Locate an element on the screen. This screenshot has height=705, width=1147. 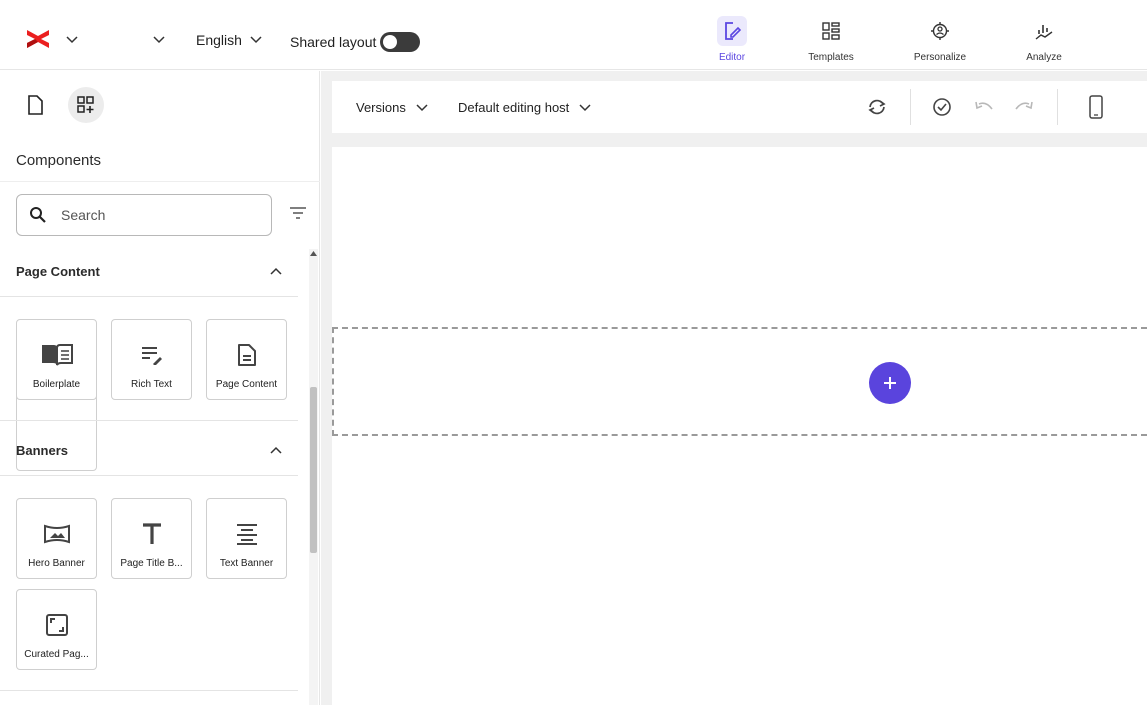
shared-layout-control: Shared layout is located at coordinates (355, 42).